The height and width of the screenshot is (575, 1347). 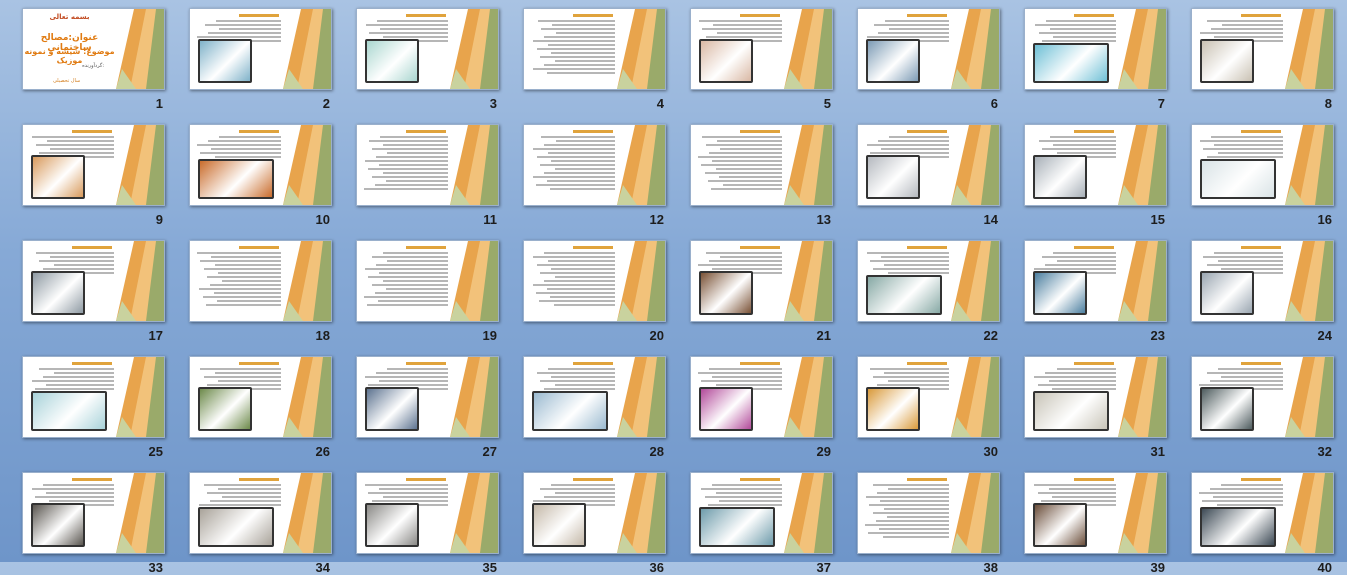 What do you see at coordinates (493, 103) in the screenshot?
I see `slide-number: 3` at bounding box center [493, 103].